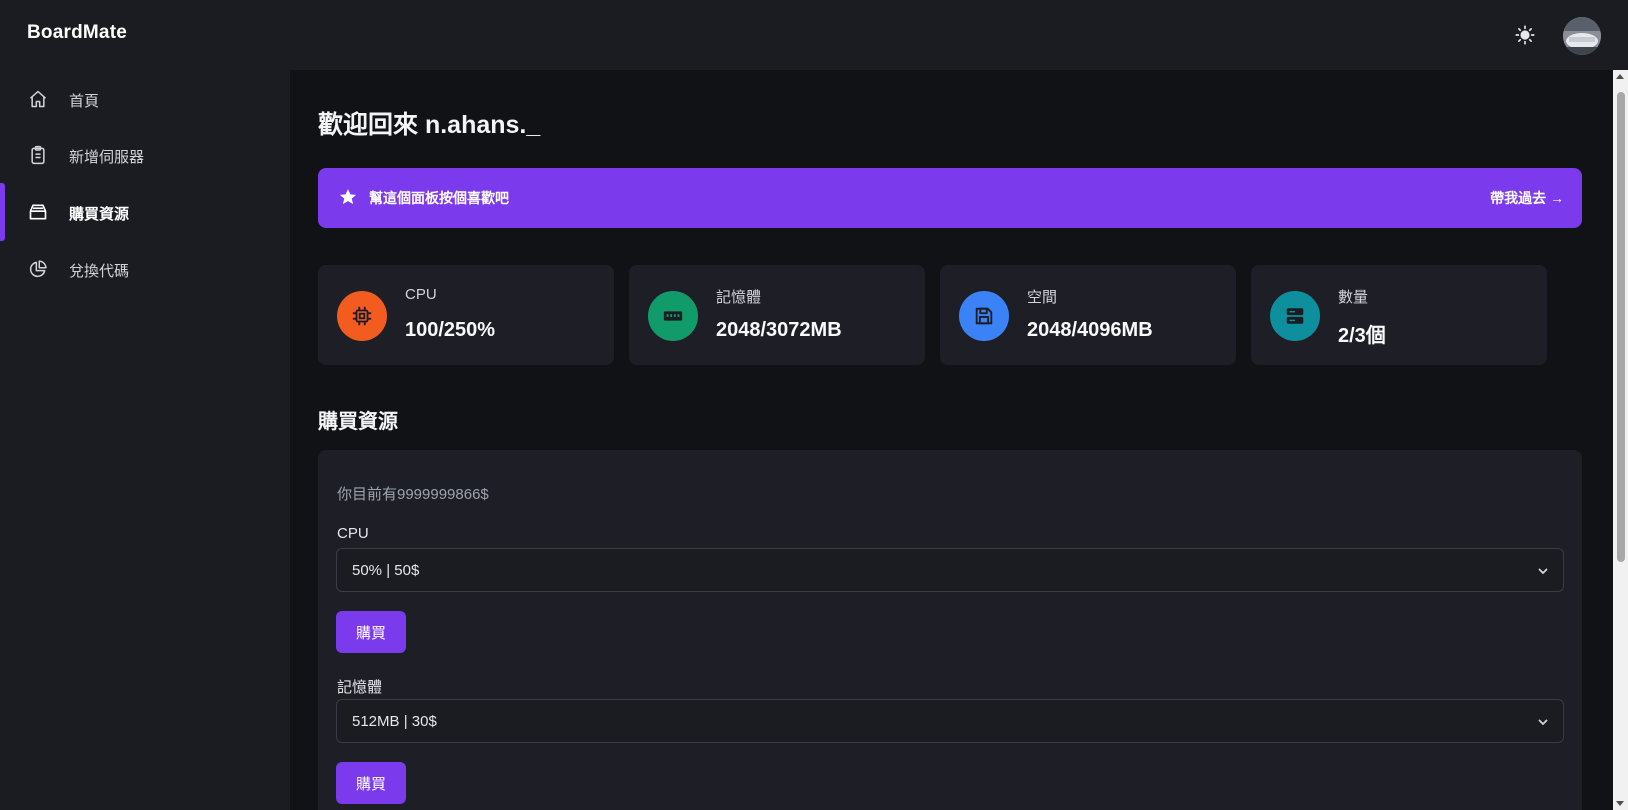 The image size is (1628, 810). I want to click on stat-value: 2048/3072MB, so click(779, 330).